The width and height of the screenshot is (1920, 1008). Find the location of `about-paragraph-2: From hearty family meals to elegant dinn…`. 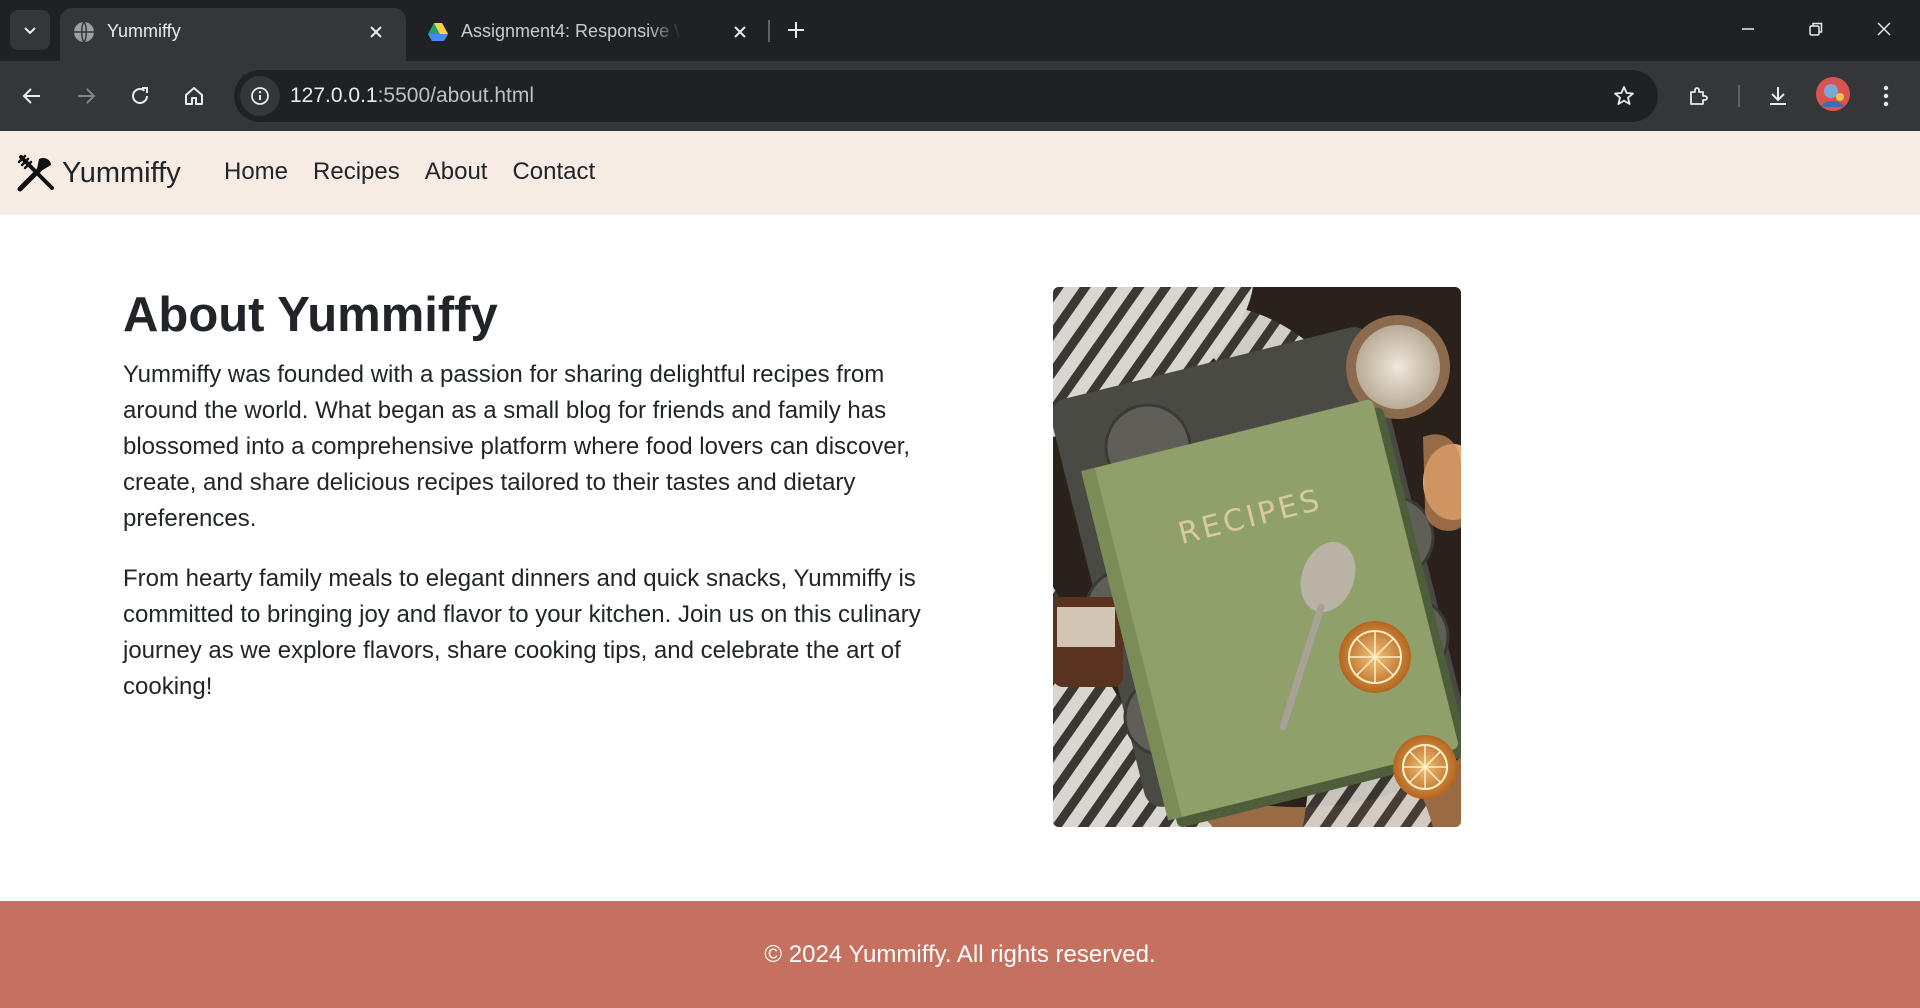

about-paragraph-2: From hearty family meals to elegant dinn… is located at coordinates (522, 633).